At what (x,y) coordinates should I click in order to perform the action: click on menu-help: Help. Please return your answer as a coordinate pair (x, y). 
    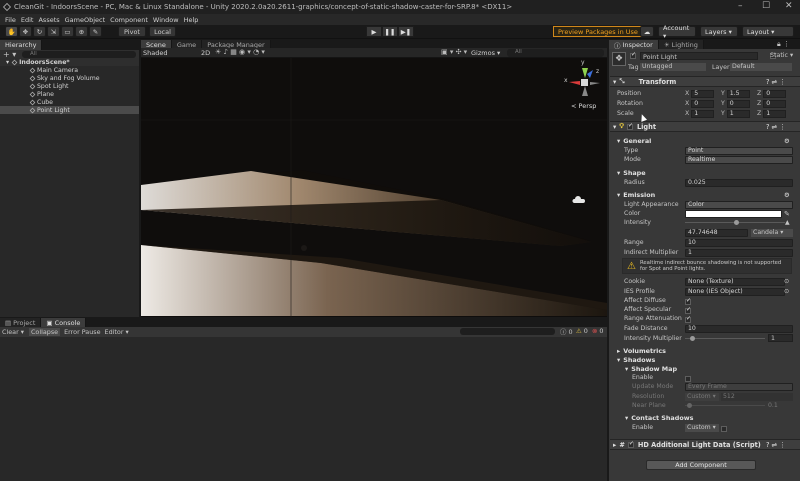
    Looking at the image, I should click on (191, 20).